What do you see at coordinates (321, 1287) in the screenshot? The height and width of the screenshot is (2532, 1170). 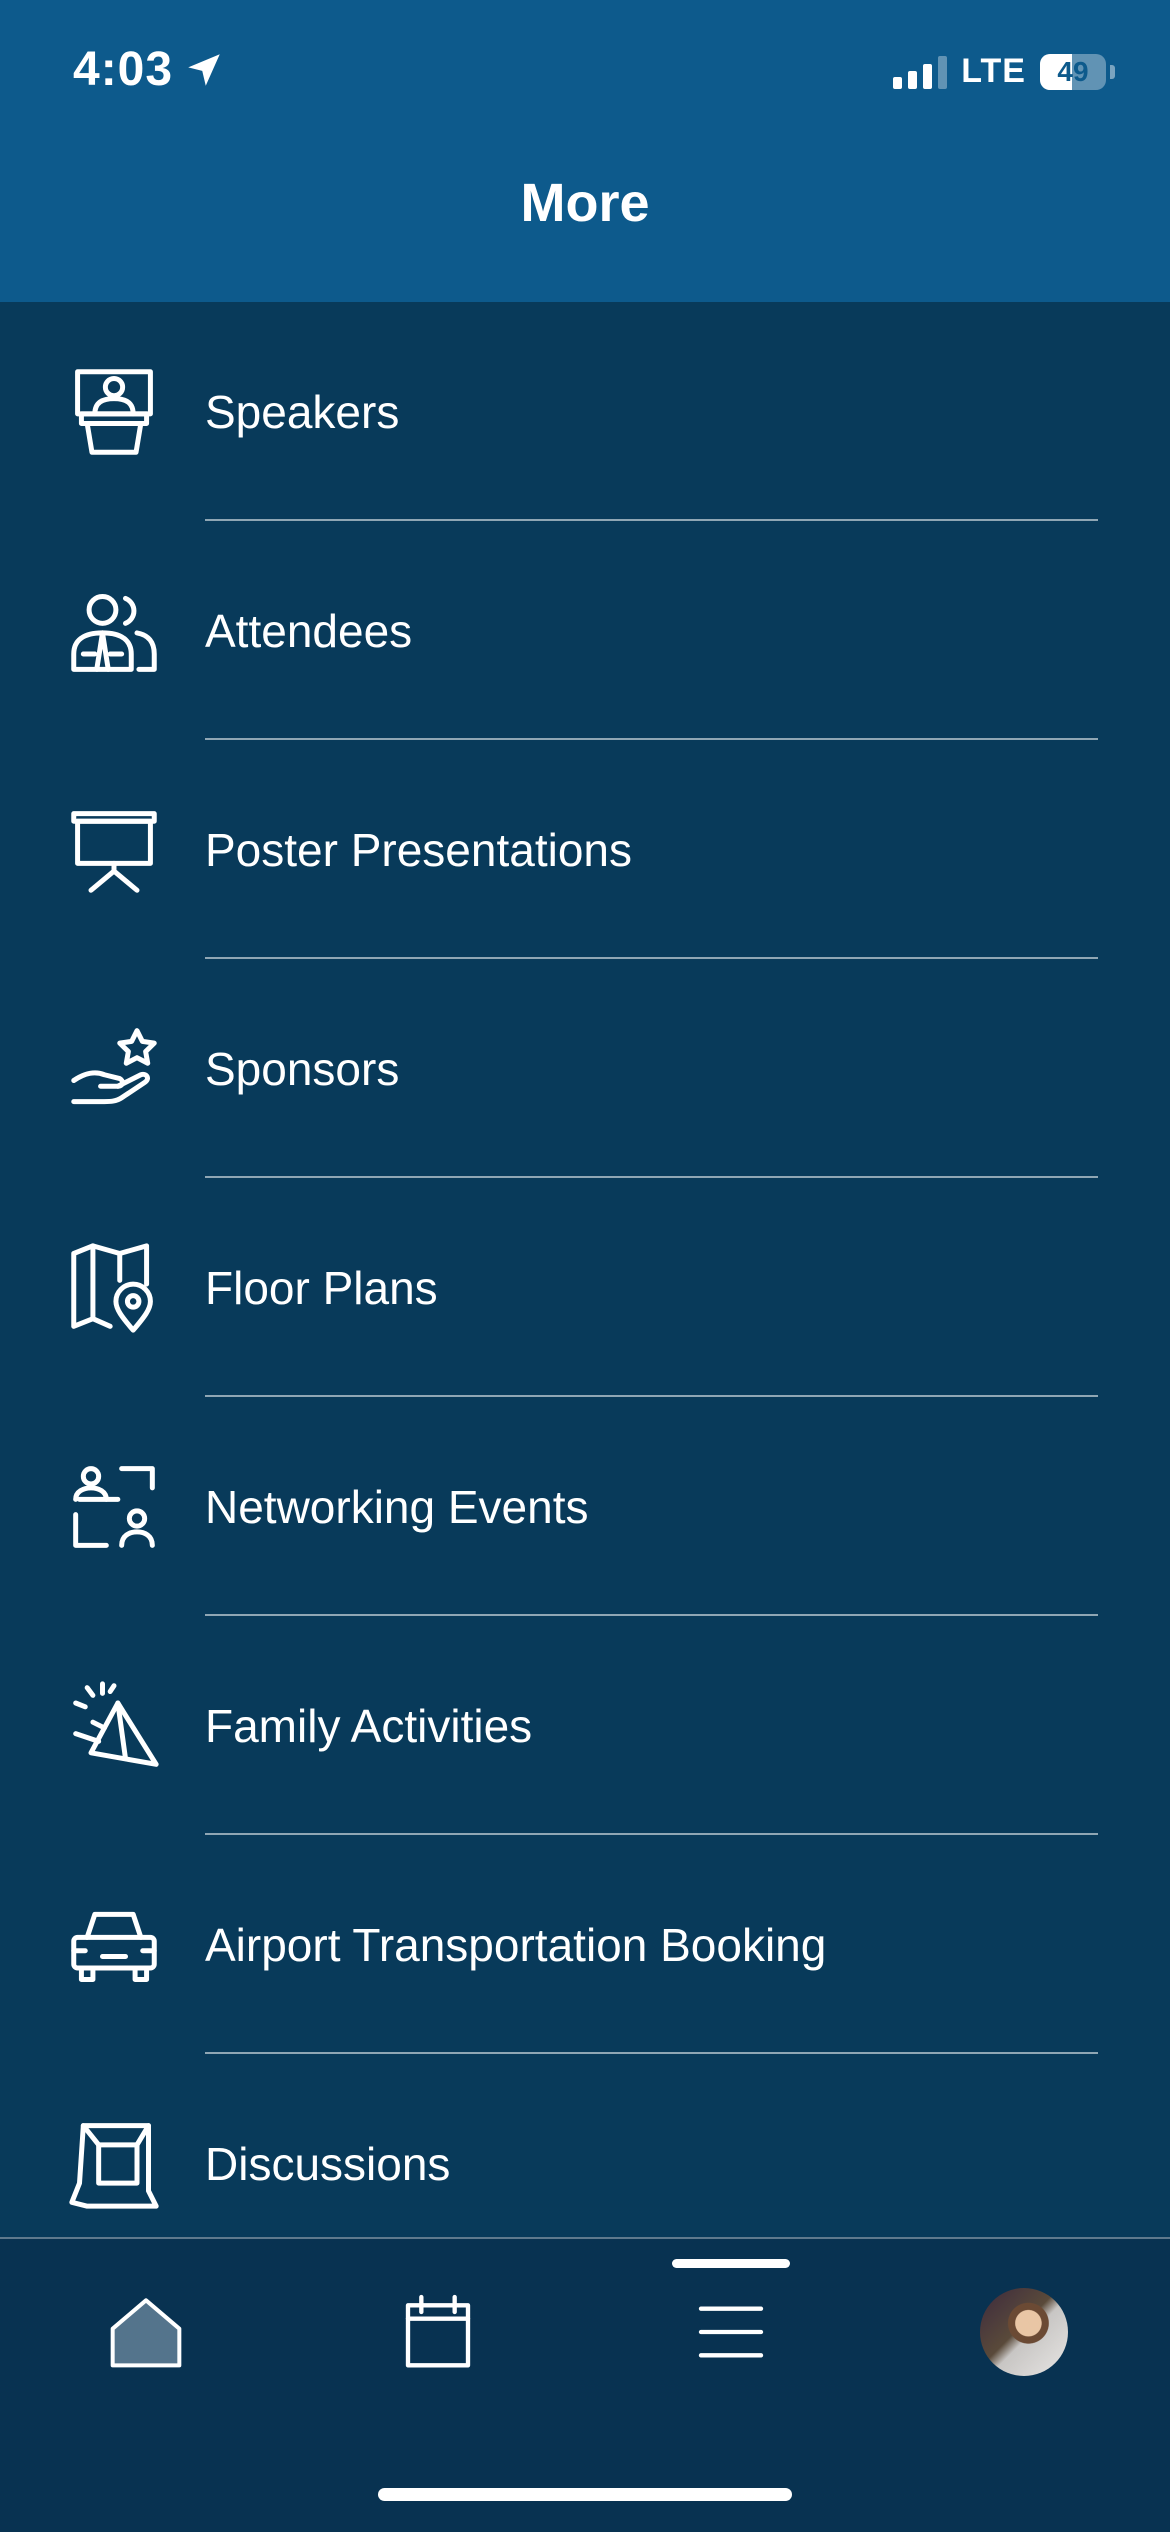 I see `menu-item-label: Floor Plans` at bounding box center [321, 1287].